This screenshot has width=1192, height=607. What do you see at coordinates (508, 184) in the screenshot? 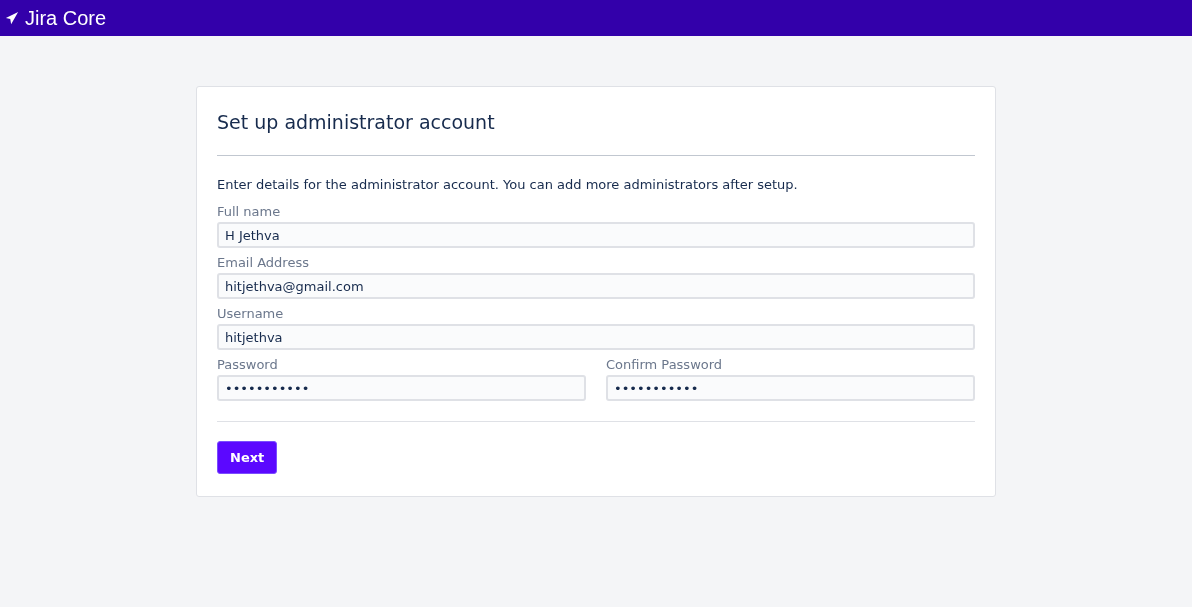
I see `intro-text: Enter details for the administrator account. You can add more administrators after setup.` at bounding box center [508, 184].